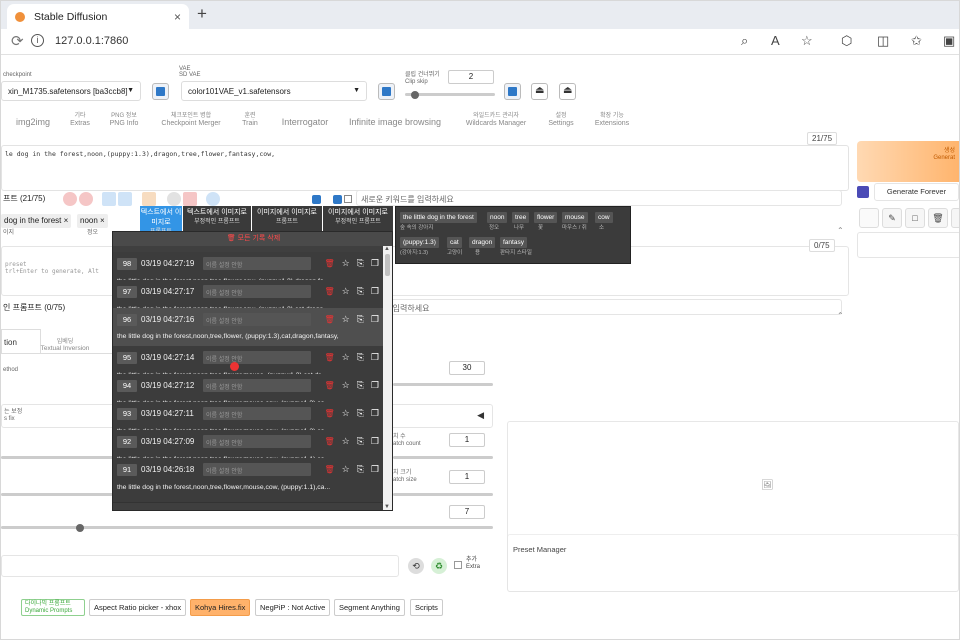 The height and width of the screenshot is (640, 960). Describe the element at coordinates (161, 220) in the screenshot. I see `category-tab-txt2img-prompt: 텍스트에서 이미지로프롬프트` at that location.